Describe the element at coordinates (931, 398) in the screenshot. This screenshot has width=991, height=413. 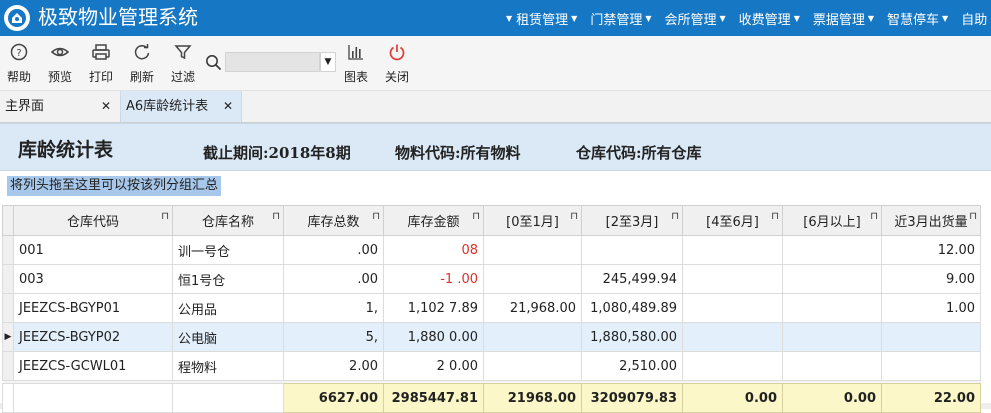
I see `total-shipped-3m: 22.00` at that location.